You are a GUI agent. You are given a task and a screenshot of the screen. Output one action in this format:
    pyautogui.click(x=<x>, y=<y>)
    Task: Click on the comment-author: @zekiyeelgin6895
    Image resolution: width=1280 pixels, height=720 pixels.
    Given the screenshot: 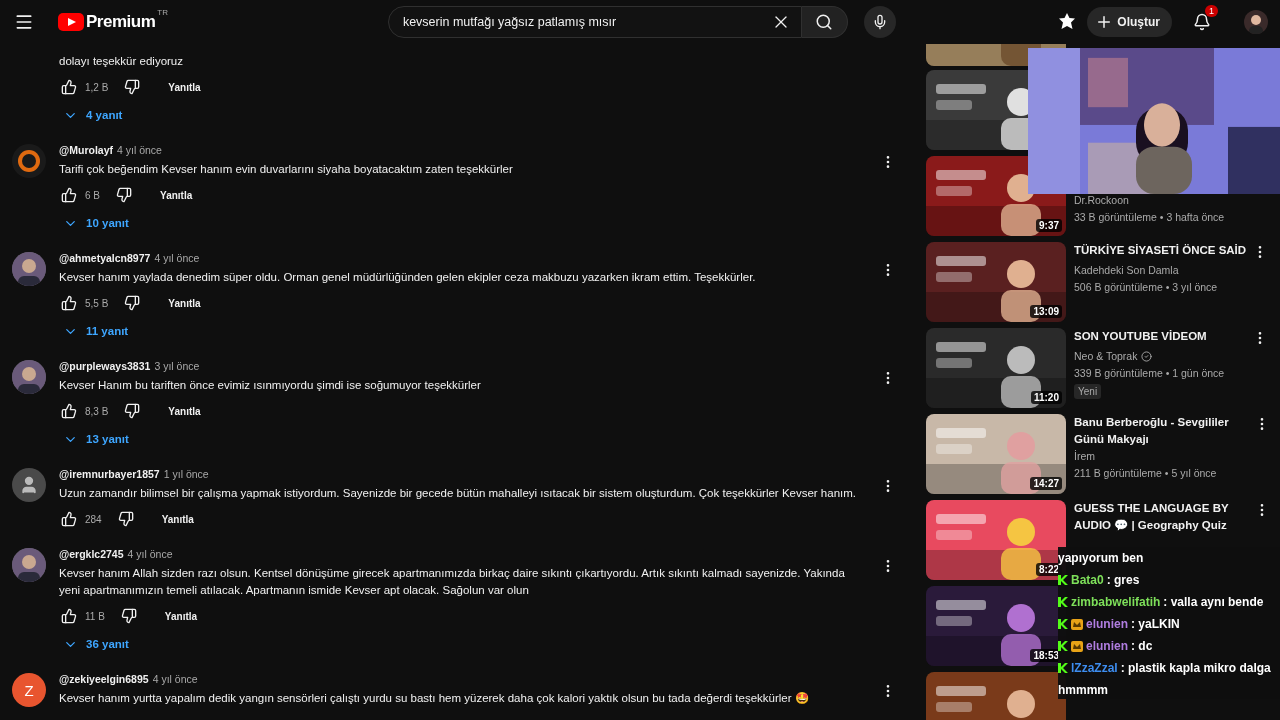 What is the action you would take?
    pyautogui.click(x=104, y=679)
    